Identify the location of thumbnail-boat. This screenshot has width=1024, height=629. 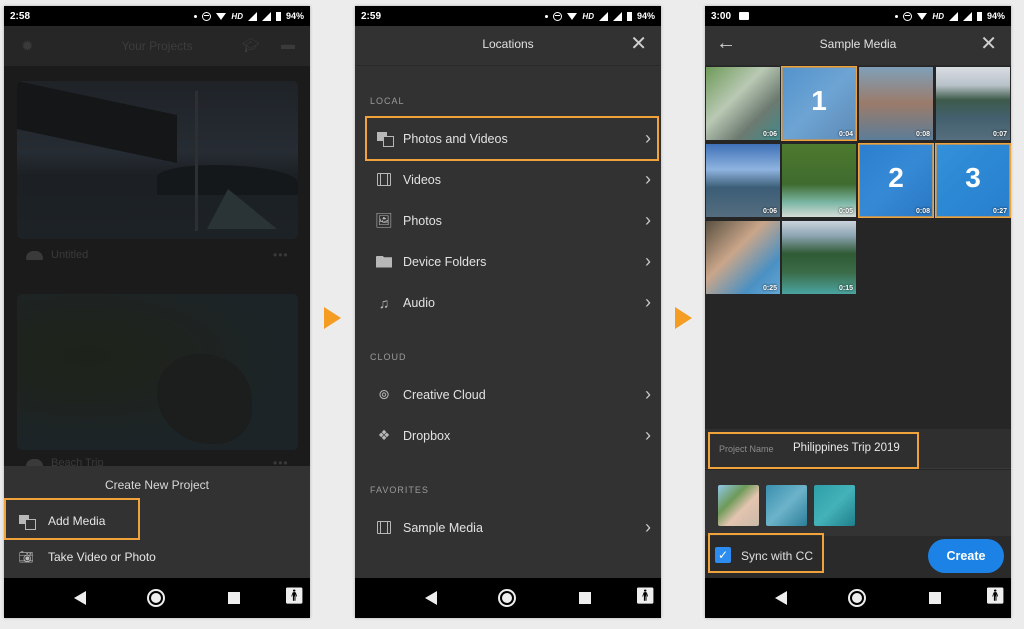
(242, 209).